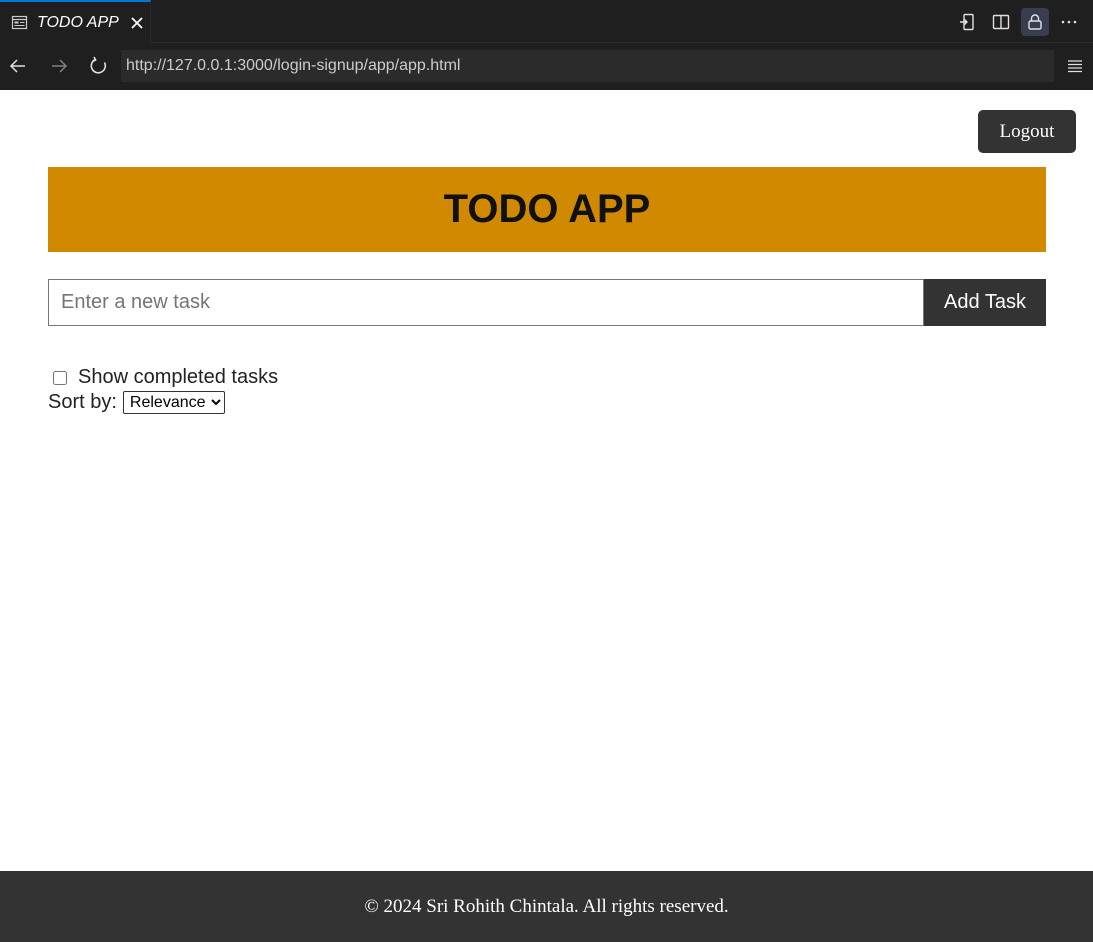 The height and width of the screenshot is (942, 1093). What do you see at coordinates (1018, 22) in the screenshot?
I see `tab-actions` at bounding box center [1018, 22].